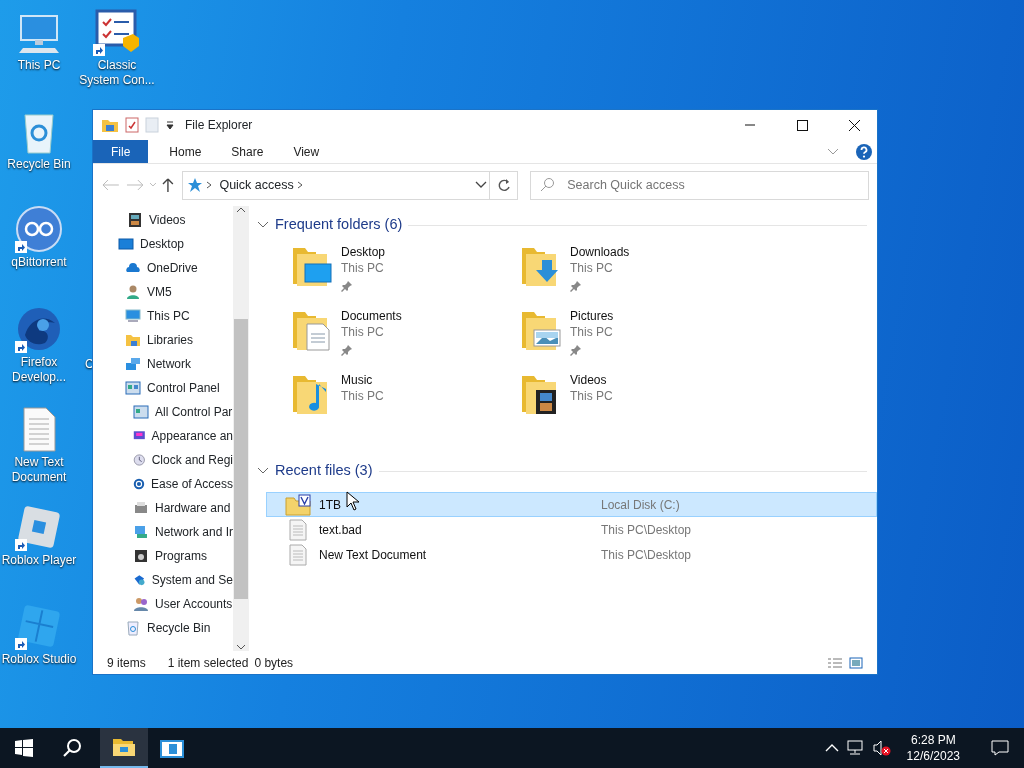  Describe the element at coordinates (856, 662) in the screenshot. I see `large-icons-view-icon` at that location.